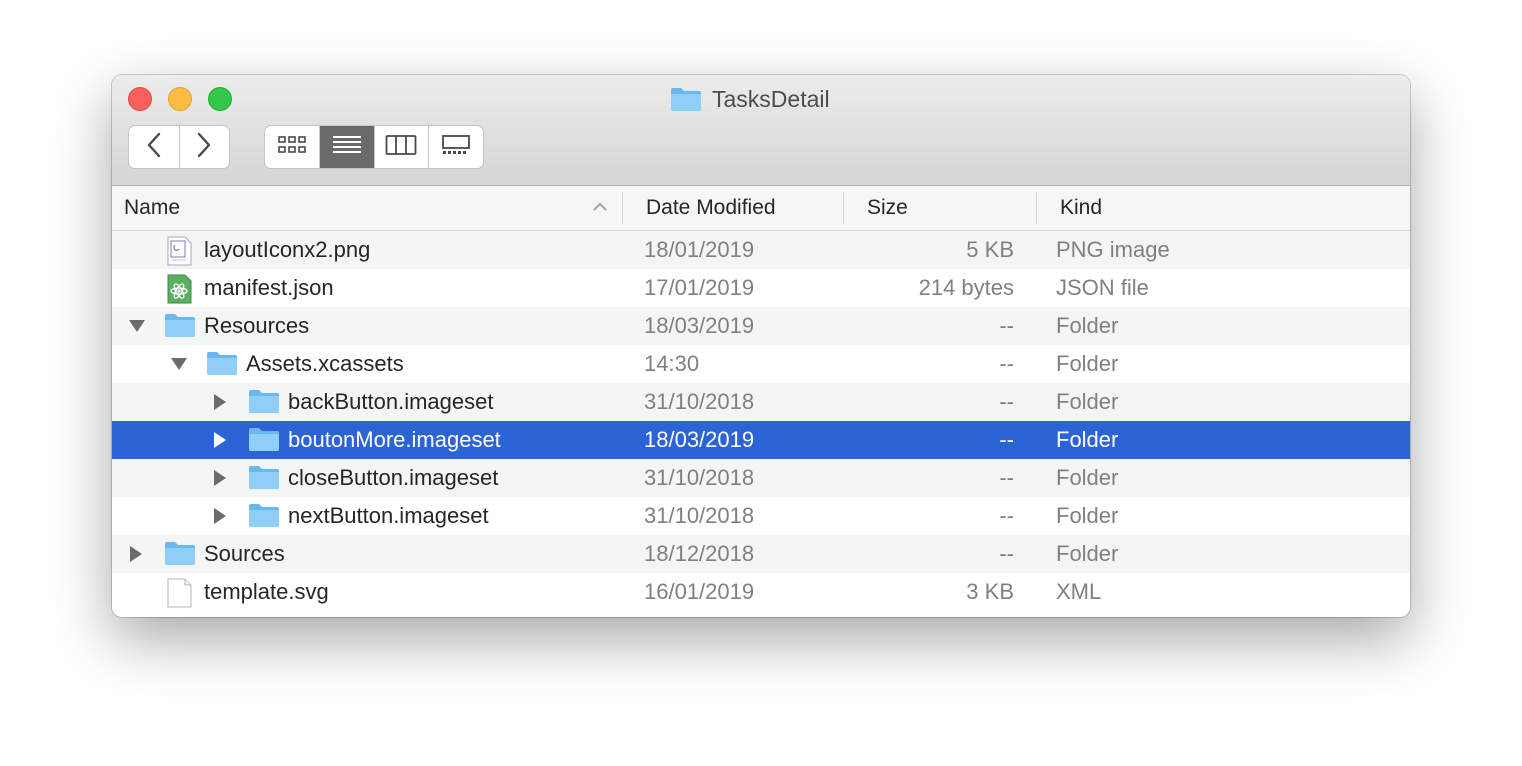  I want to click on generic-file-icon, so click(179, 593).